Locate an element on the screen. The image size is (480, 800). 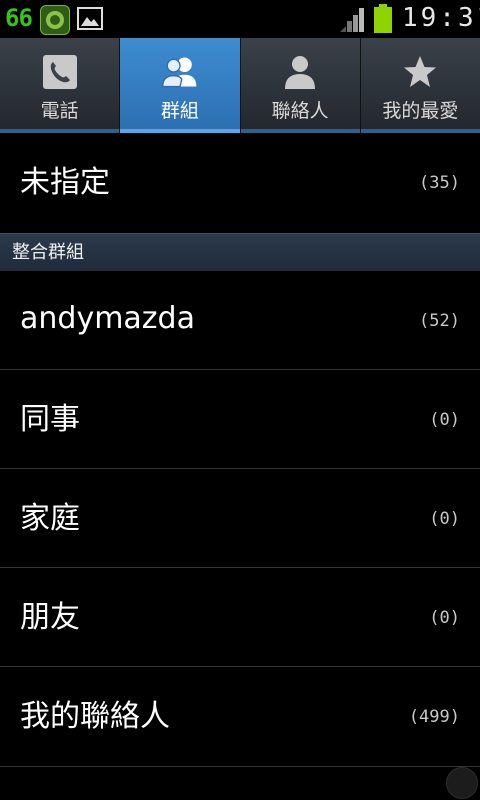
contact-icon is located at coordinates (300, 72).